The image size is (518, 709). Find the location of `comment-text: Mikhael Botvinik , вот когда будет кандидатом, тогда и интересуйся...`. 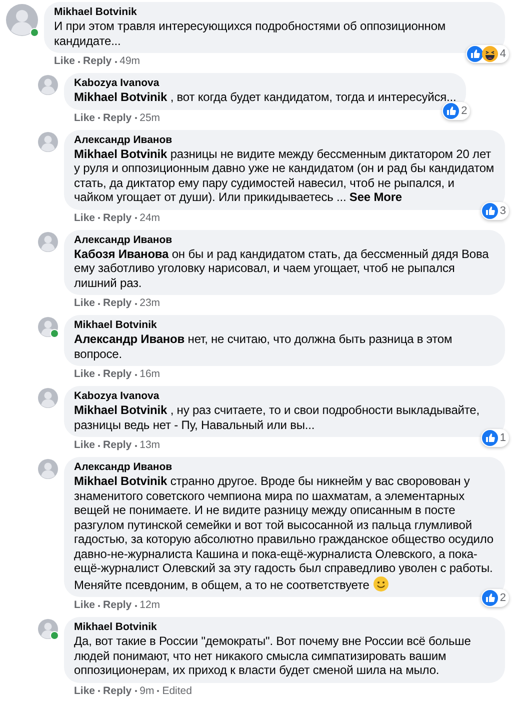

comment-text: Mikhael Botvinik , вот когда будет кандидатом, тогда и интересуйся... is located at coordinates (265, 97).